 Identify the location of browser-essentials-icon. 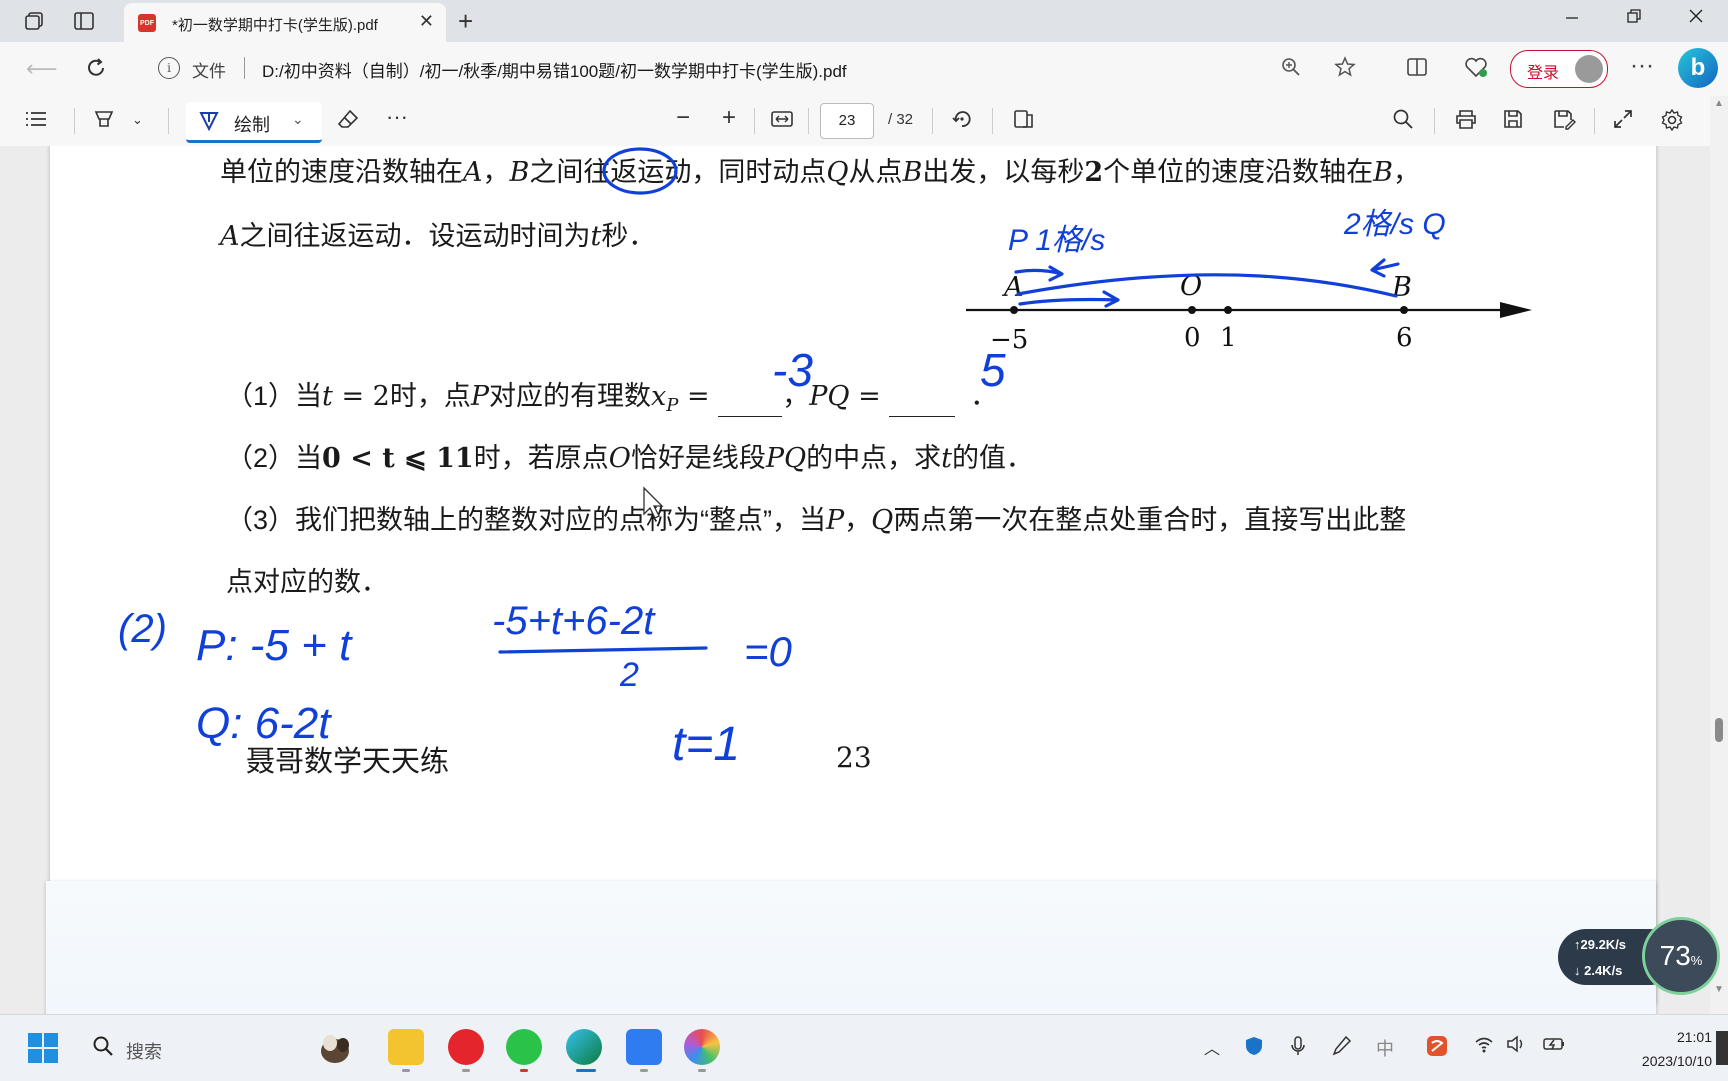
(1476, 70).